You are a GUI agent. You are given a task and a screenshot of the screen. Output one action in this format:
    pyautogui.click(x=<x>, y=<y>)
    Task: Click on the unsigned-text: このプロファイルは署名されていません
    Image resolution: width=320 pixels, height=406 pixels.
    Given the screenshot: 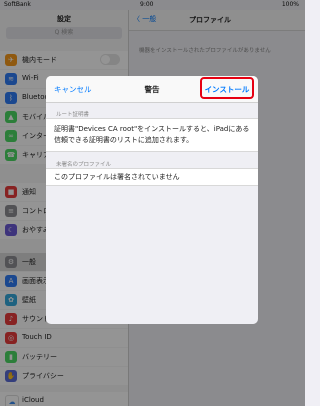 What is the action you would take?
    pyautogui.click(x=117, y=177)
    